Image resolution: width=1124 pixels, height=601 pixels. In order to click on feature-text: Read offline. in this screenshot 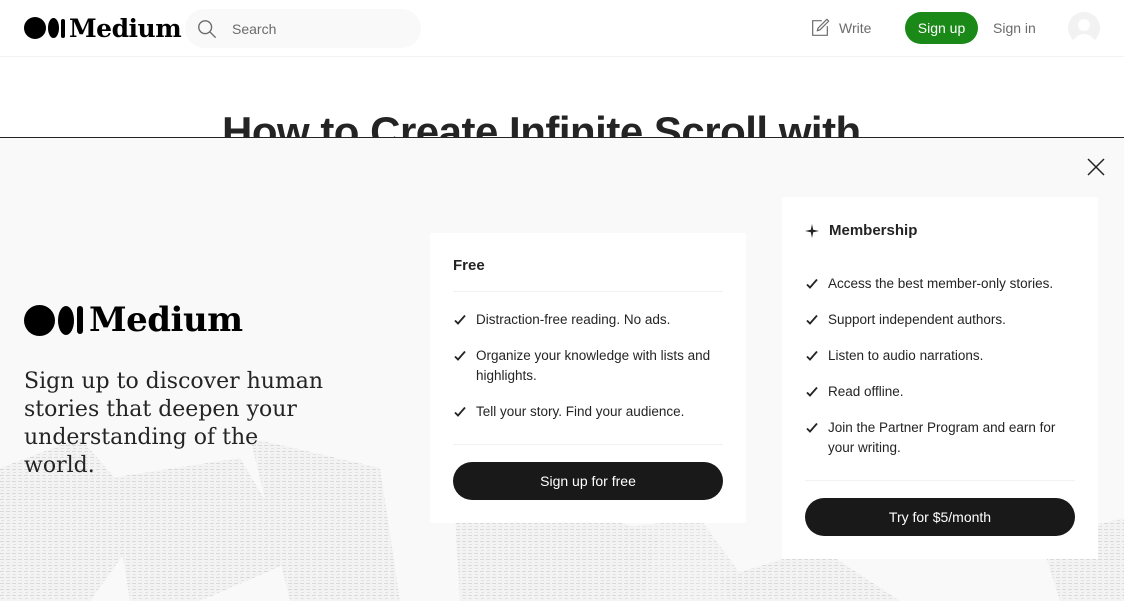, I will do `click(866, 391)`.